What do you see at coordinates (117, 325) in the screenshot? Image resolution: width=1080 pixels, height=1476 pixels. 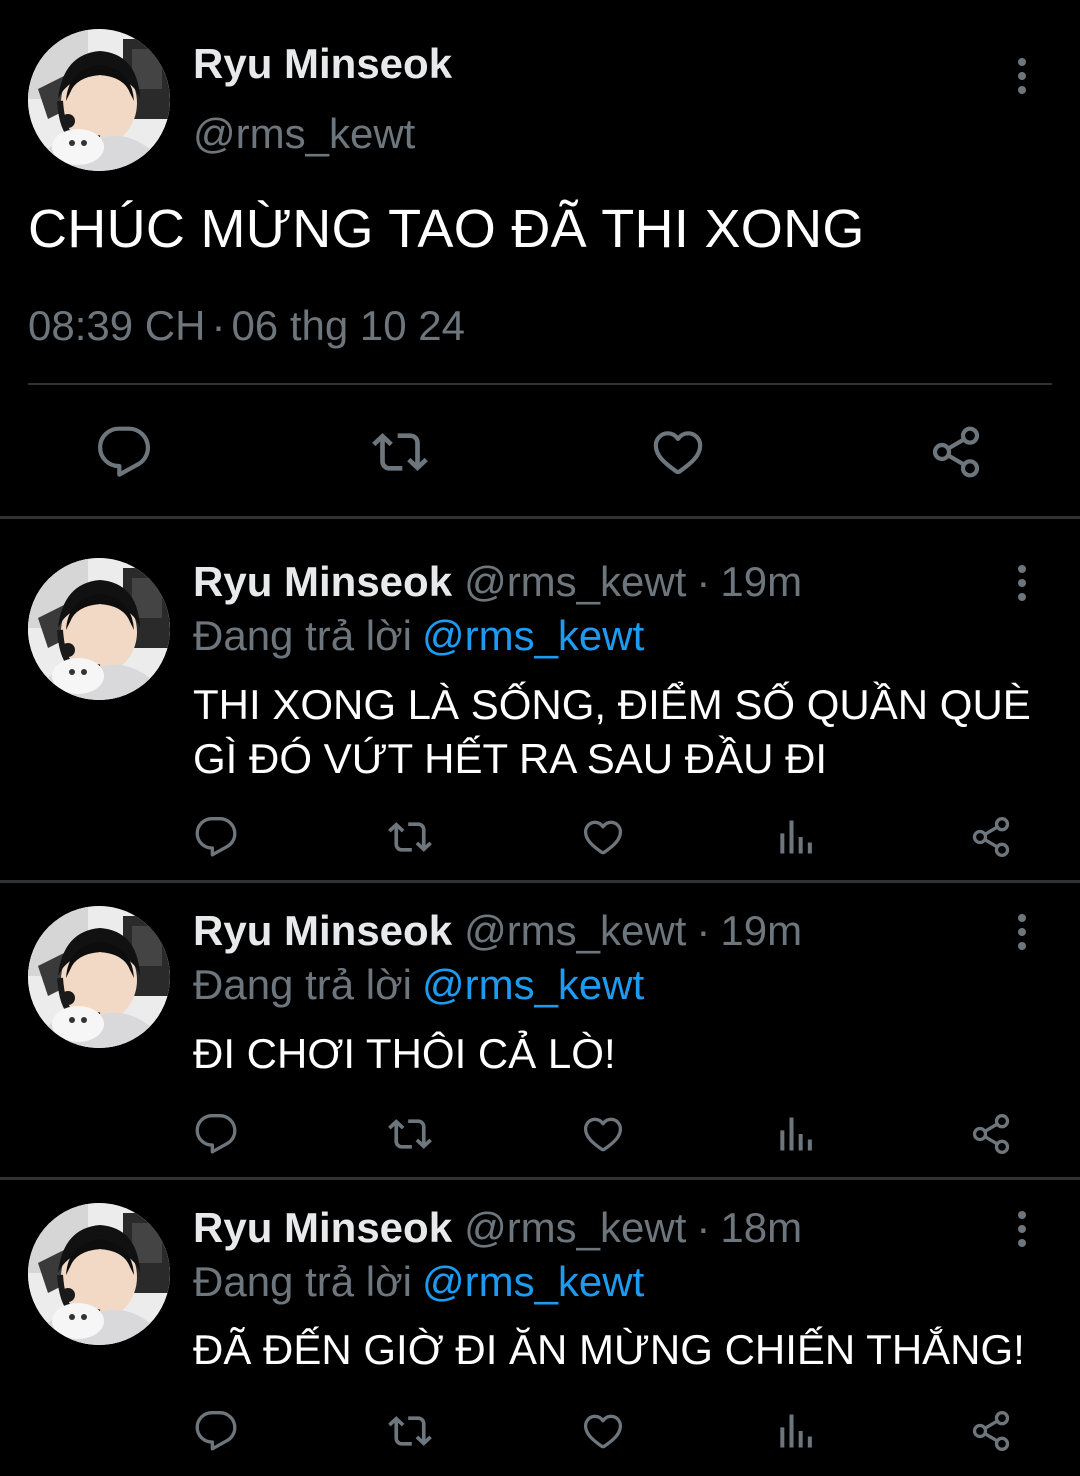 I see `tweet-time: 08:39 CH` at bounding box center [117, 325].